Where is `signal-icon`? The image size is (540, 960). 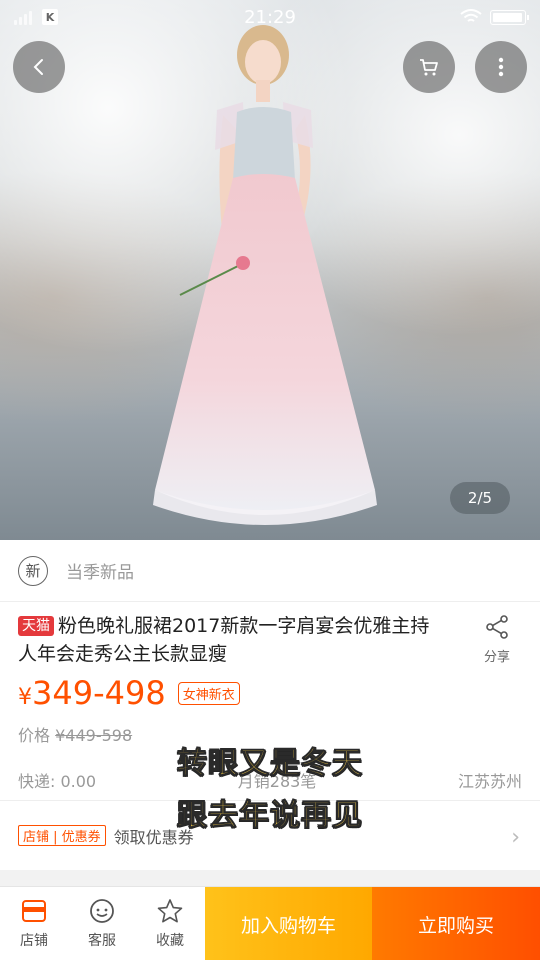
signal-icon is located at coordinates (23, 17).